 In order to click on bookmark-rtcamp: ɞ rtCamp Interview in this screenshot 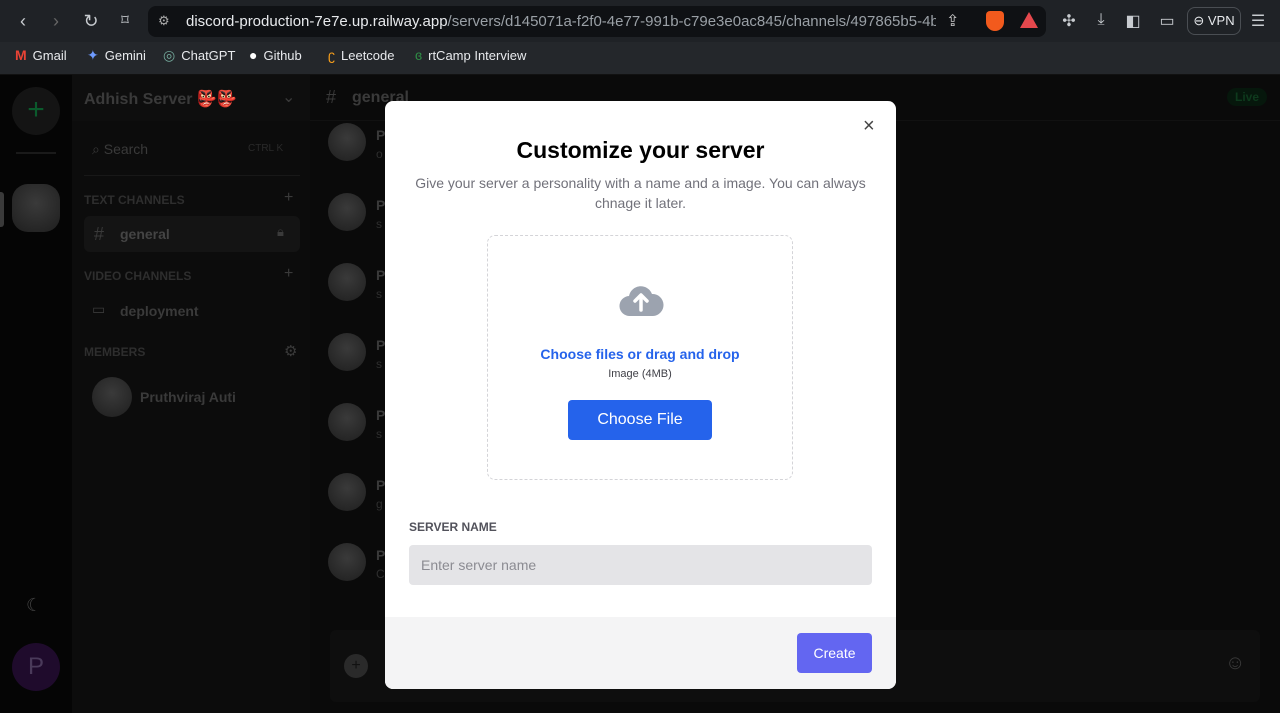, I will do `click(470, 55)`.